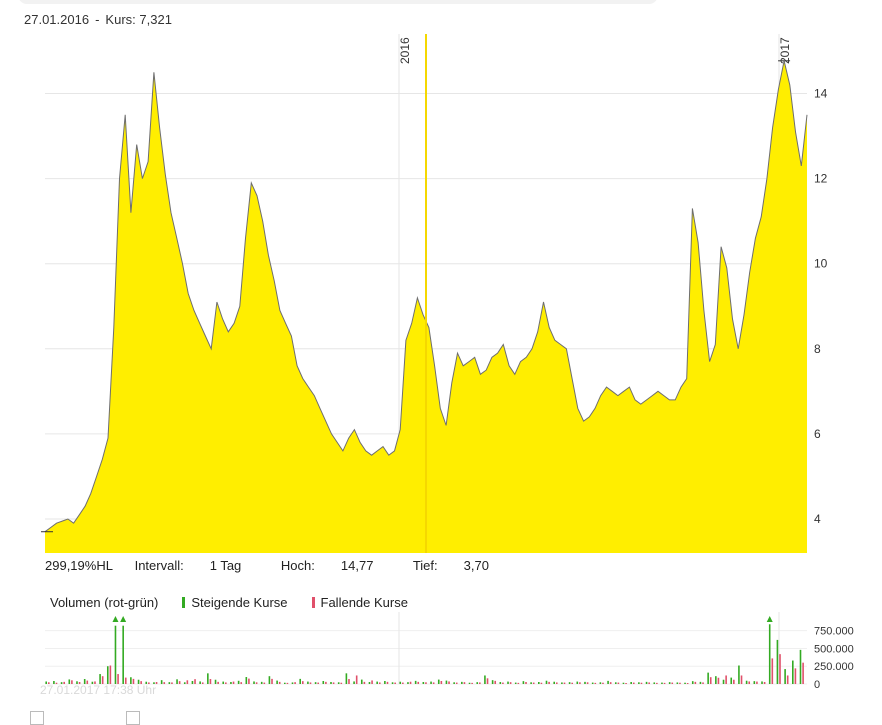  I want to click on volume-legend-falling: Fallende Kurse, so click(364, 602).